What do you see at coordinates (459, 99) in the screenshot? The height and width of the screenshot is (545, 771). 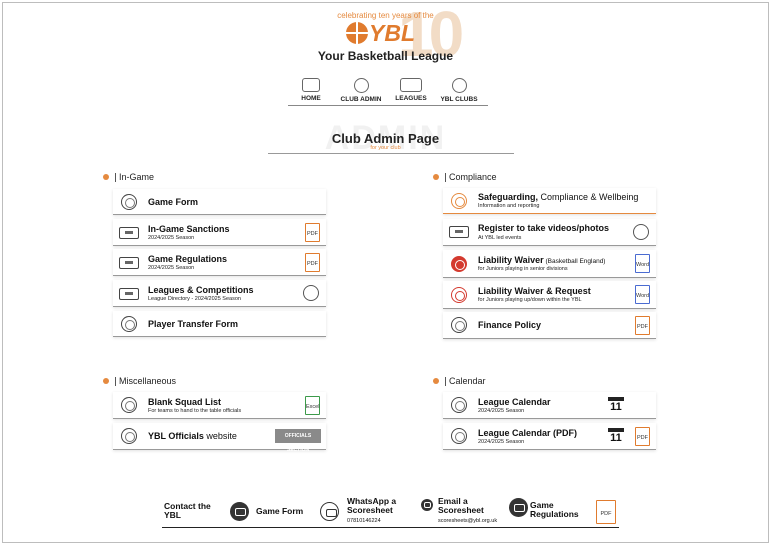 I see `nav-ybl-clubs-label: YBL CLUBS` at bounding box center [459, 99].